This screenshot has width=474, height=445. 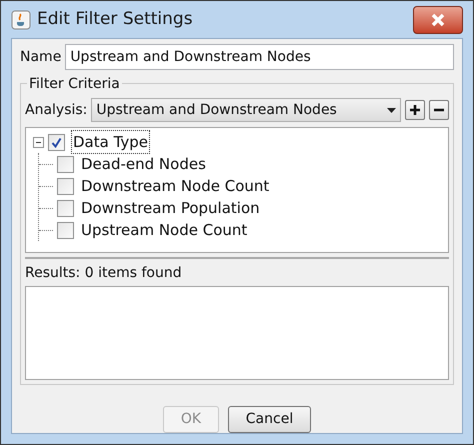 I want to click on plus-icon, so click(x=415, y=110).